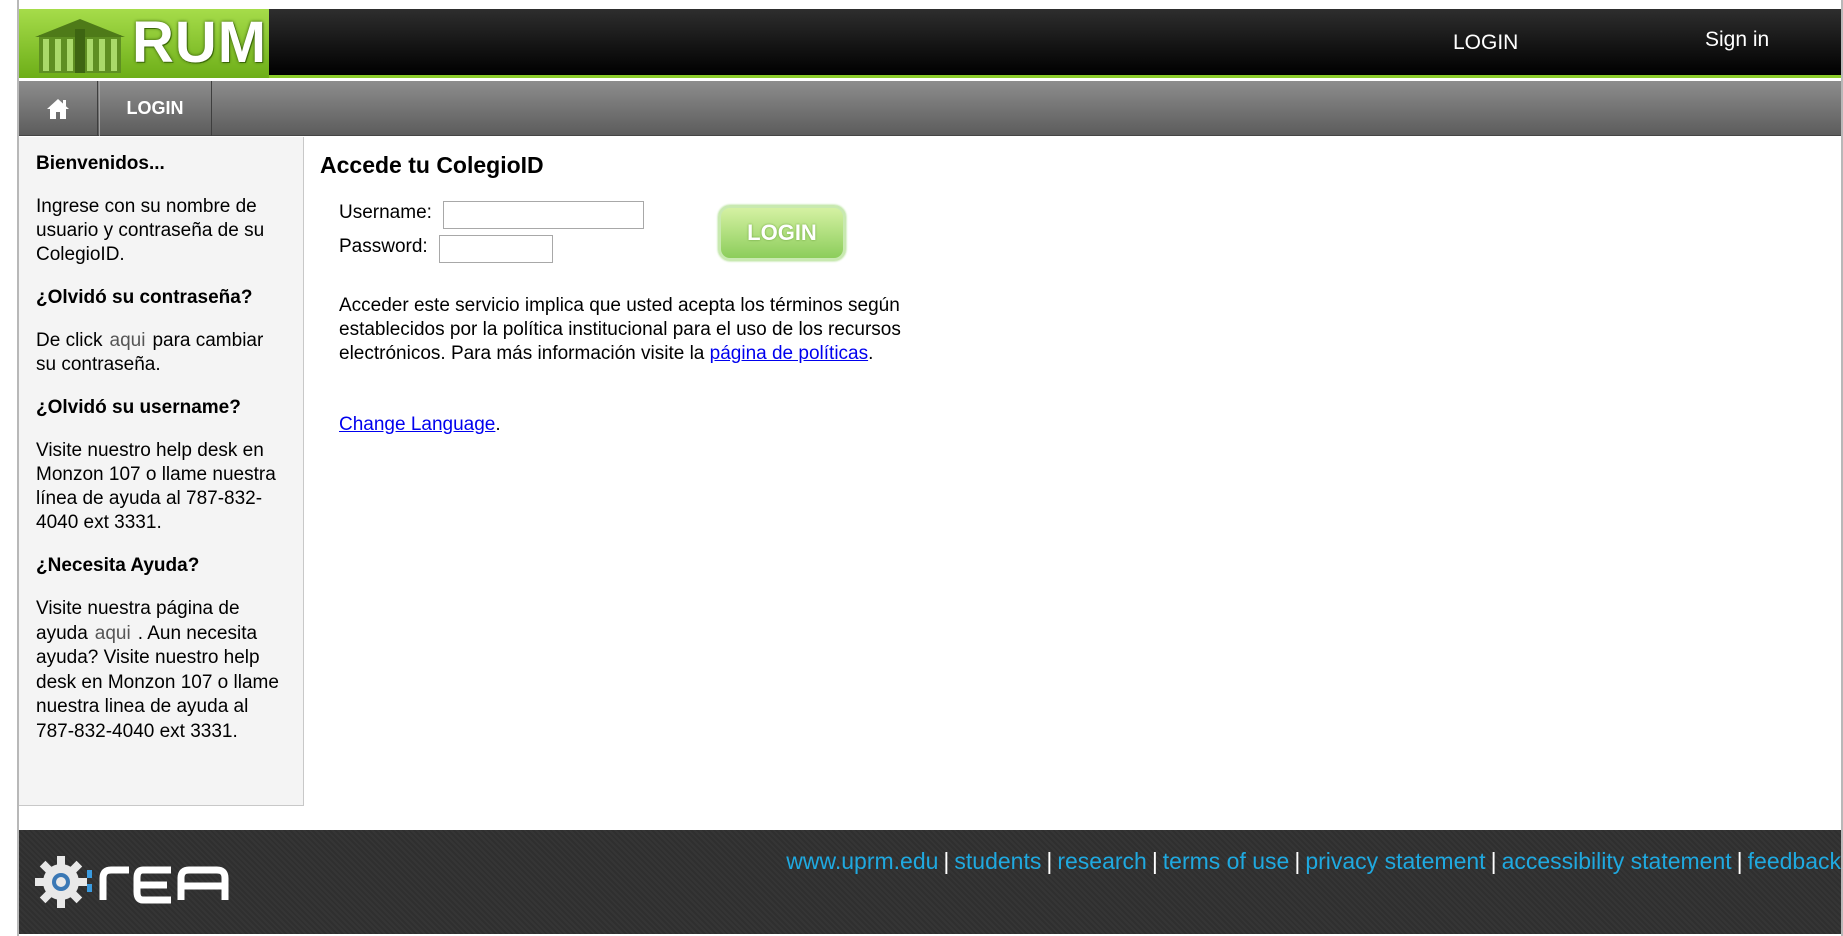 The width and height of the screenshot is (1843, 936). Describe the element at coordinates (930, 4) in the screenshot. I see `page-top-margin` at that location.